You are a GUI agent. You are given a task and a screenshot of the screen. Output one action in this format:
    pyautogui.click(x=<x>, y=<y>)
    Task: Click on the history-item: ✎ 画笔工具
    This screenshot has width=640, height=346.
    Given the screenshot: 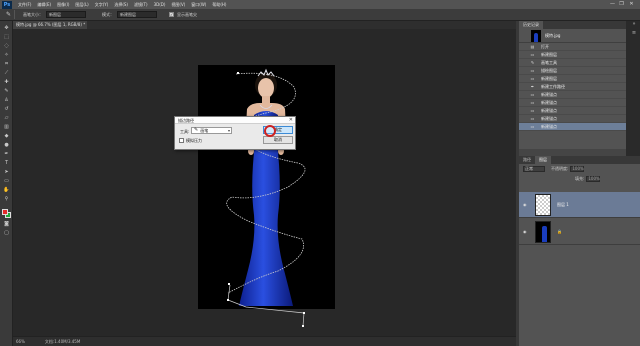 What is the action you would take?
    pyautogui.click(x=572, y=63)
    